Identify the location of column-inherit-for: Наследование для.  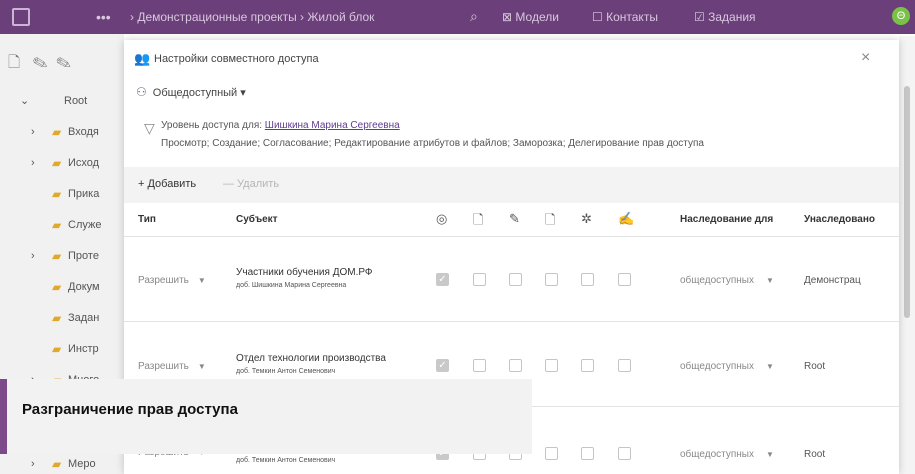
(726, 219).